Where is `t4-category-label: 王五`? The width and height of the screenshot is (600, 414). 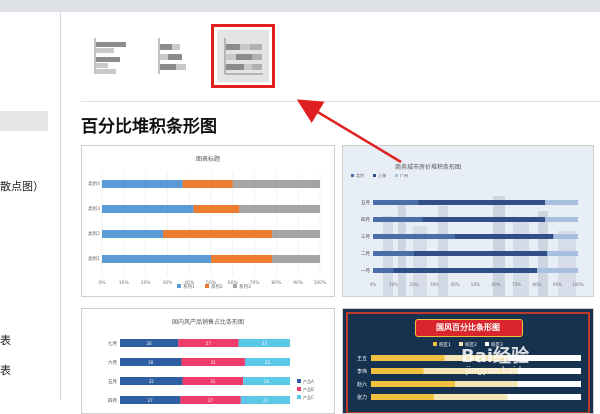
t4-category-label: 王五 is located at coordinates (362, 359).